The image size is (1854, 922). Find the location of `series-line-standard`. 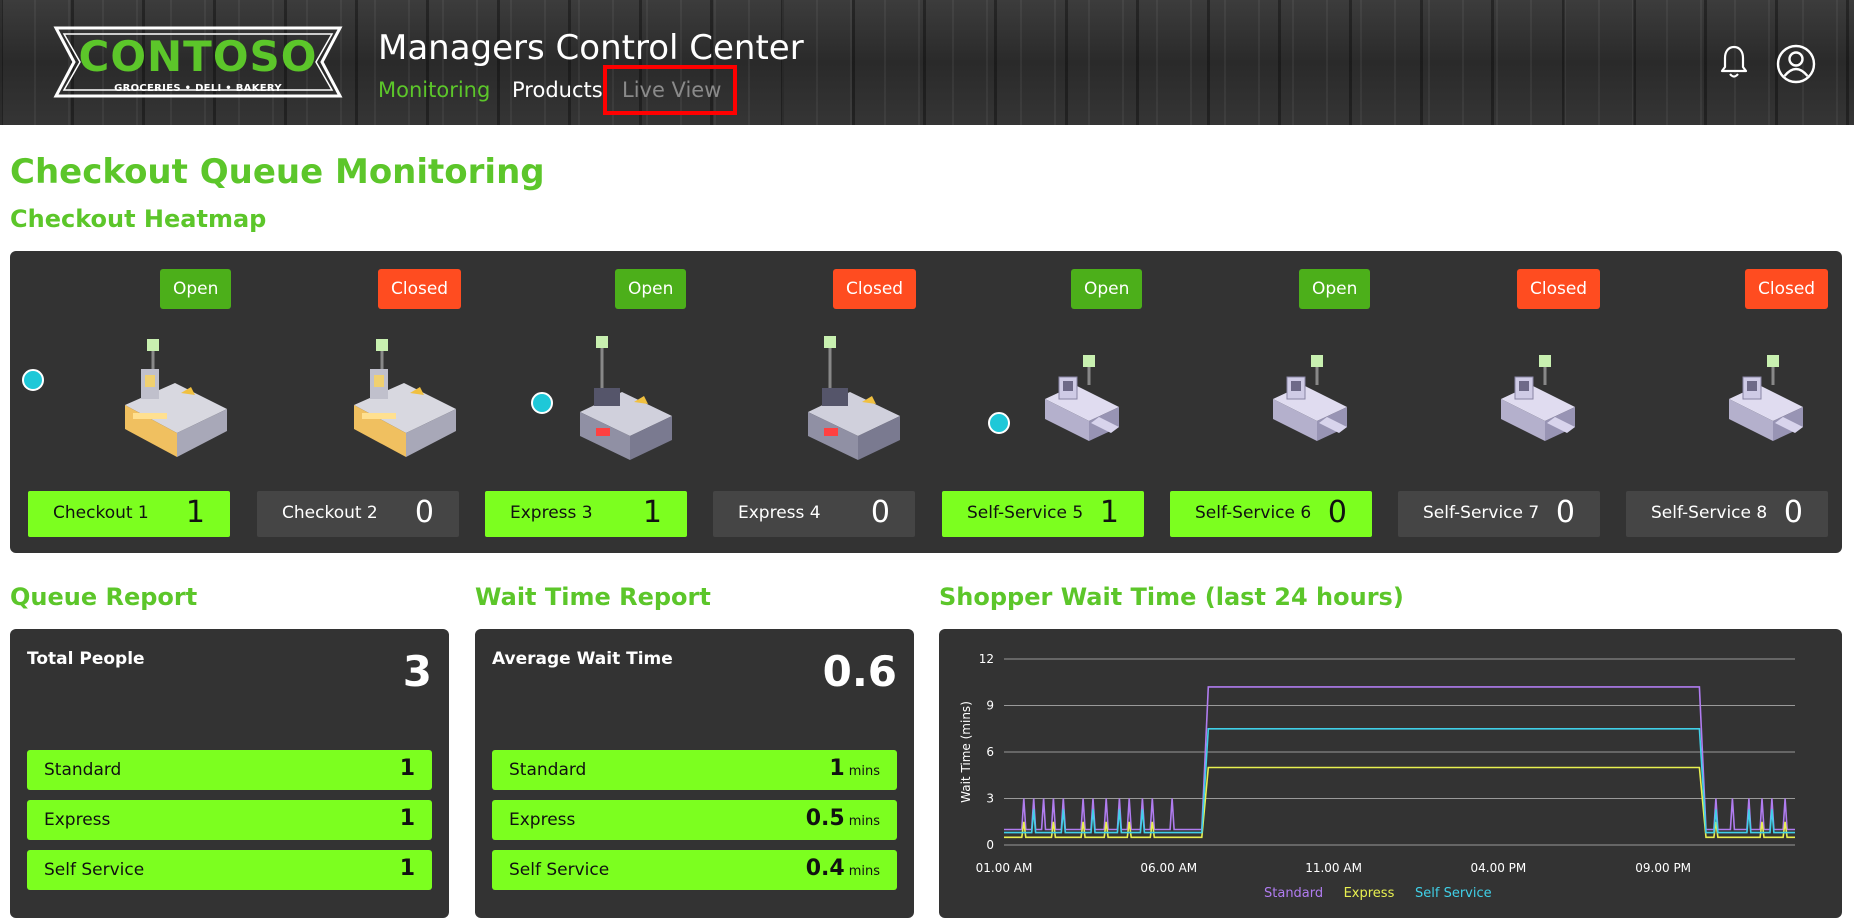

series-line-standard is located at coordinates (1399, 758).